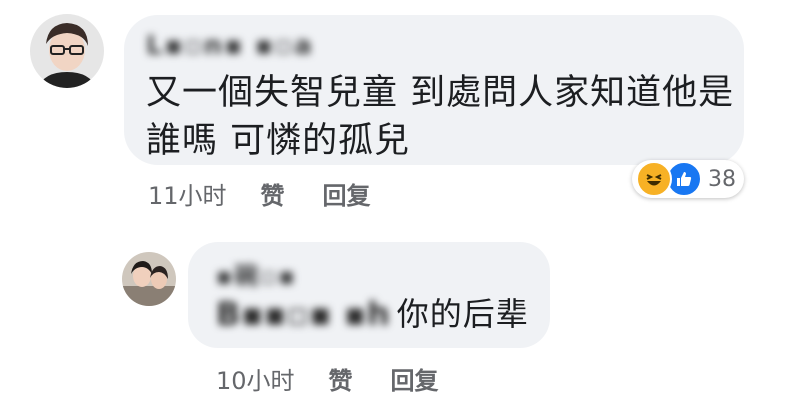 The height and width of the screenshot is (406, 800). I want to click on reaction-count: 38, so click(722, 179).